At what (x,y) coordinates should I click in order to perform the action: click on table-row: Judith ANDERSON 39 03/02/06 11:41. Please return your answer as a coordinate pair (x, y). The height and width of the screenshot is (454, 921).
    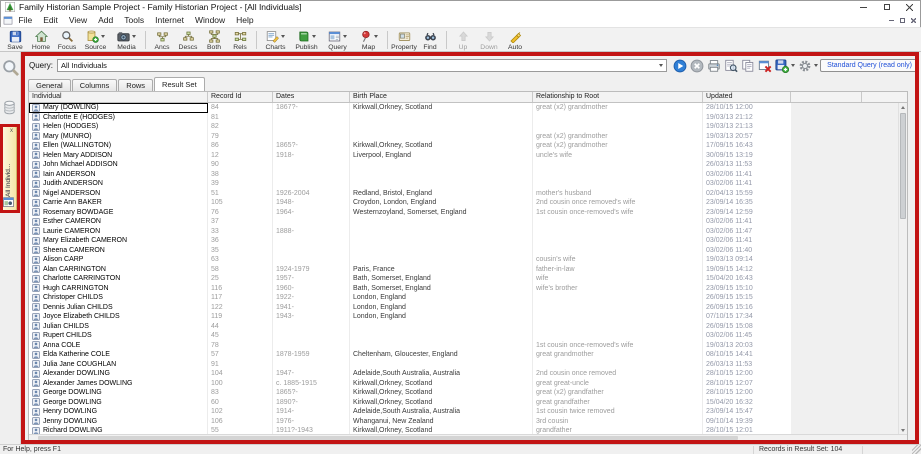
    Looking at the image, I should click on (410, 184).